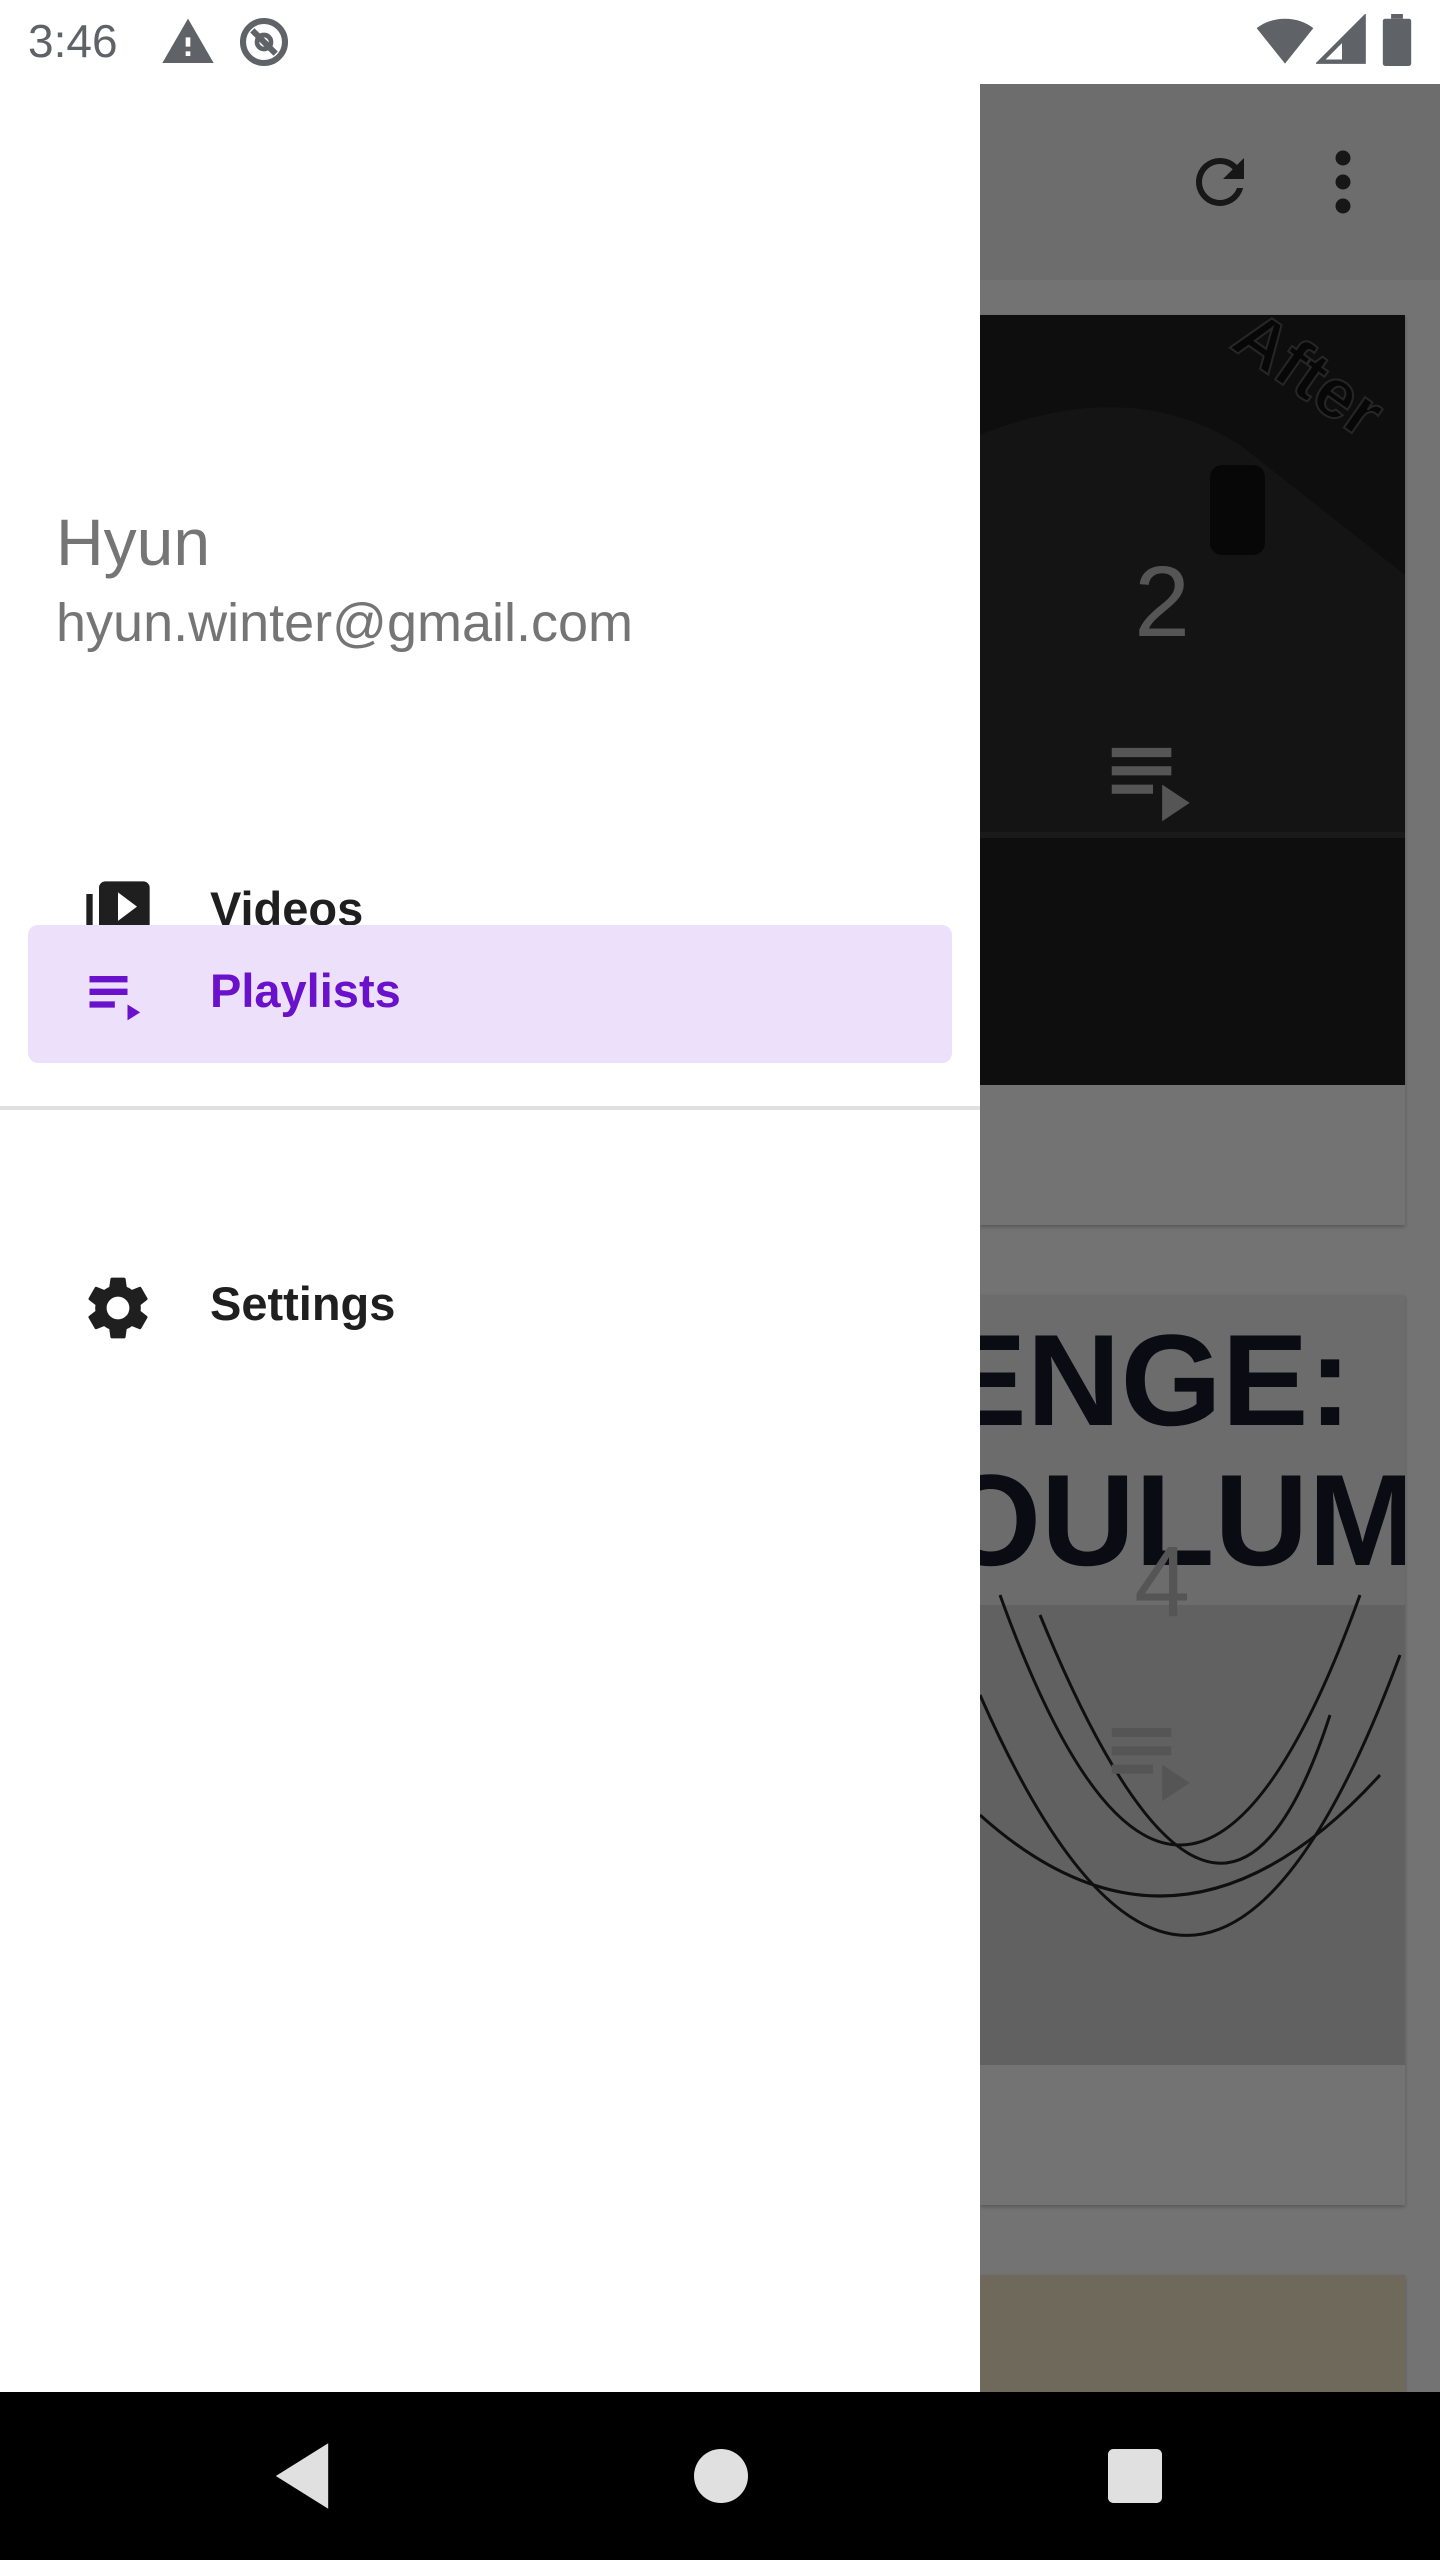 The width and height of the screenshot is (1440, 2560). I want to click on playlist-play-icon, so click(118, 995).